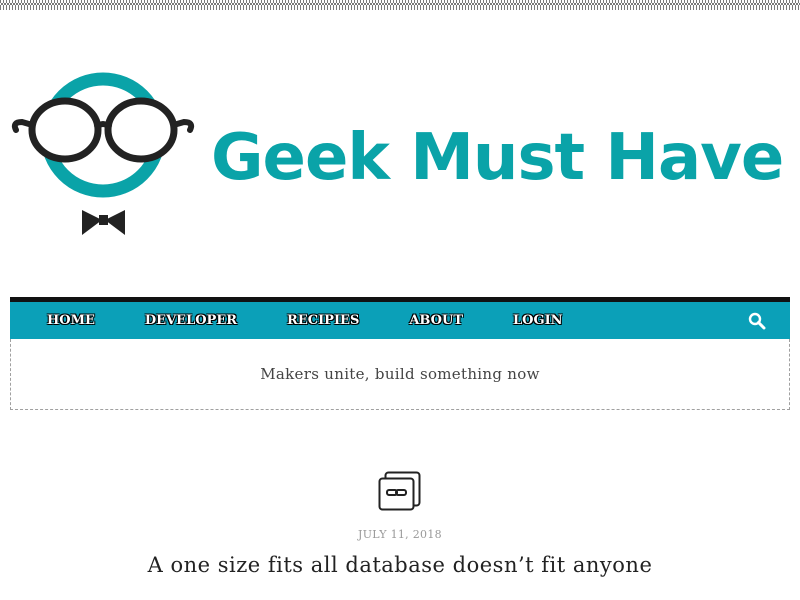 This screenshot has width=800, height=600. What do you see at coordinates (497, 158) in the screenshot?
I see `site-logo-text: Geek Must Have` at bounding box center [497, 158].